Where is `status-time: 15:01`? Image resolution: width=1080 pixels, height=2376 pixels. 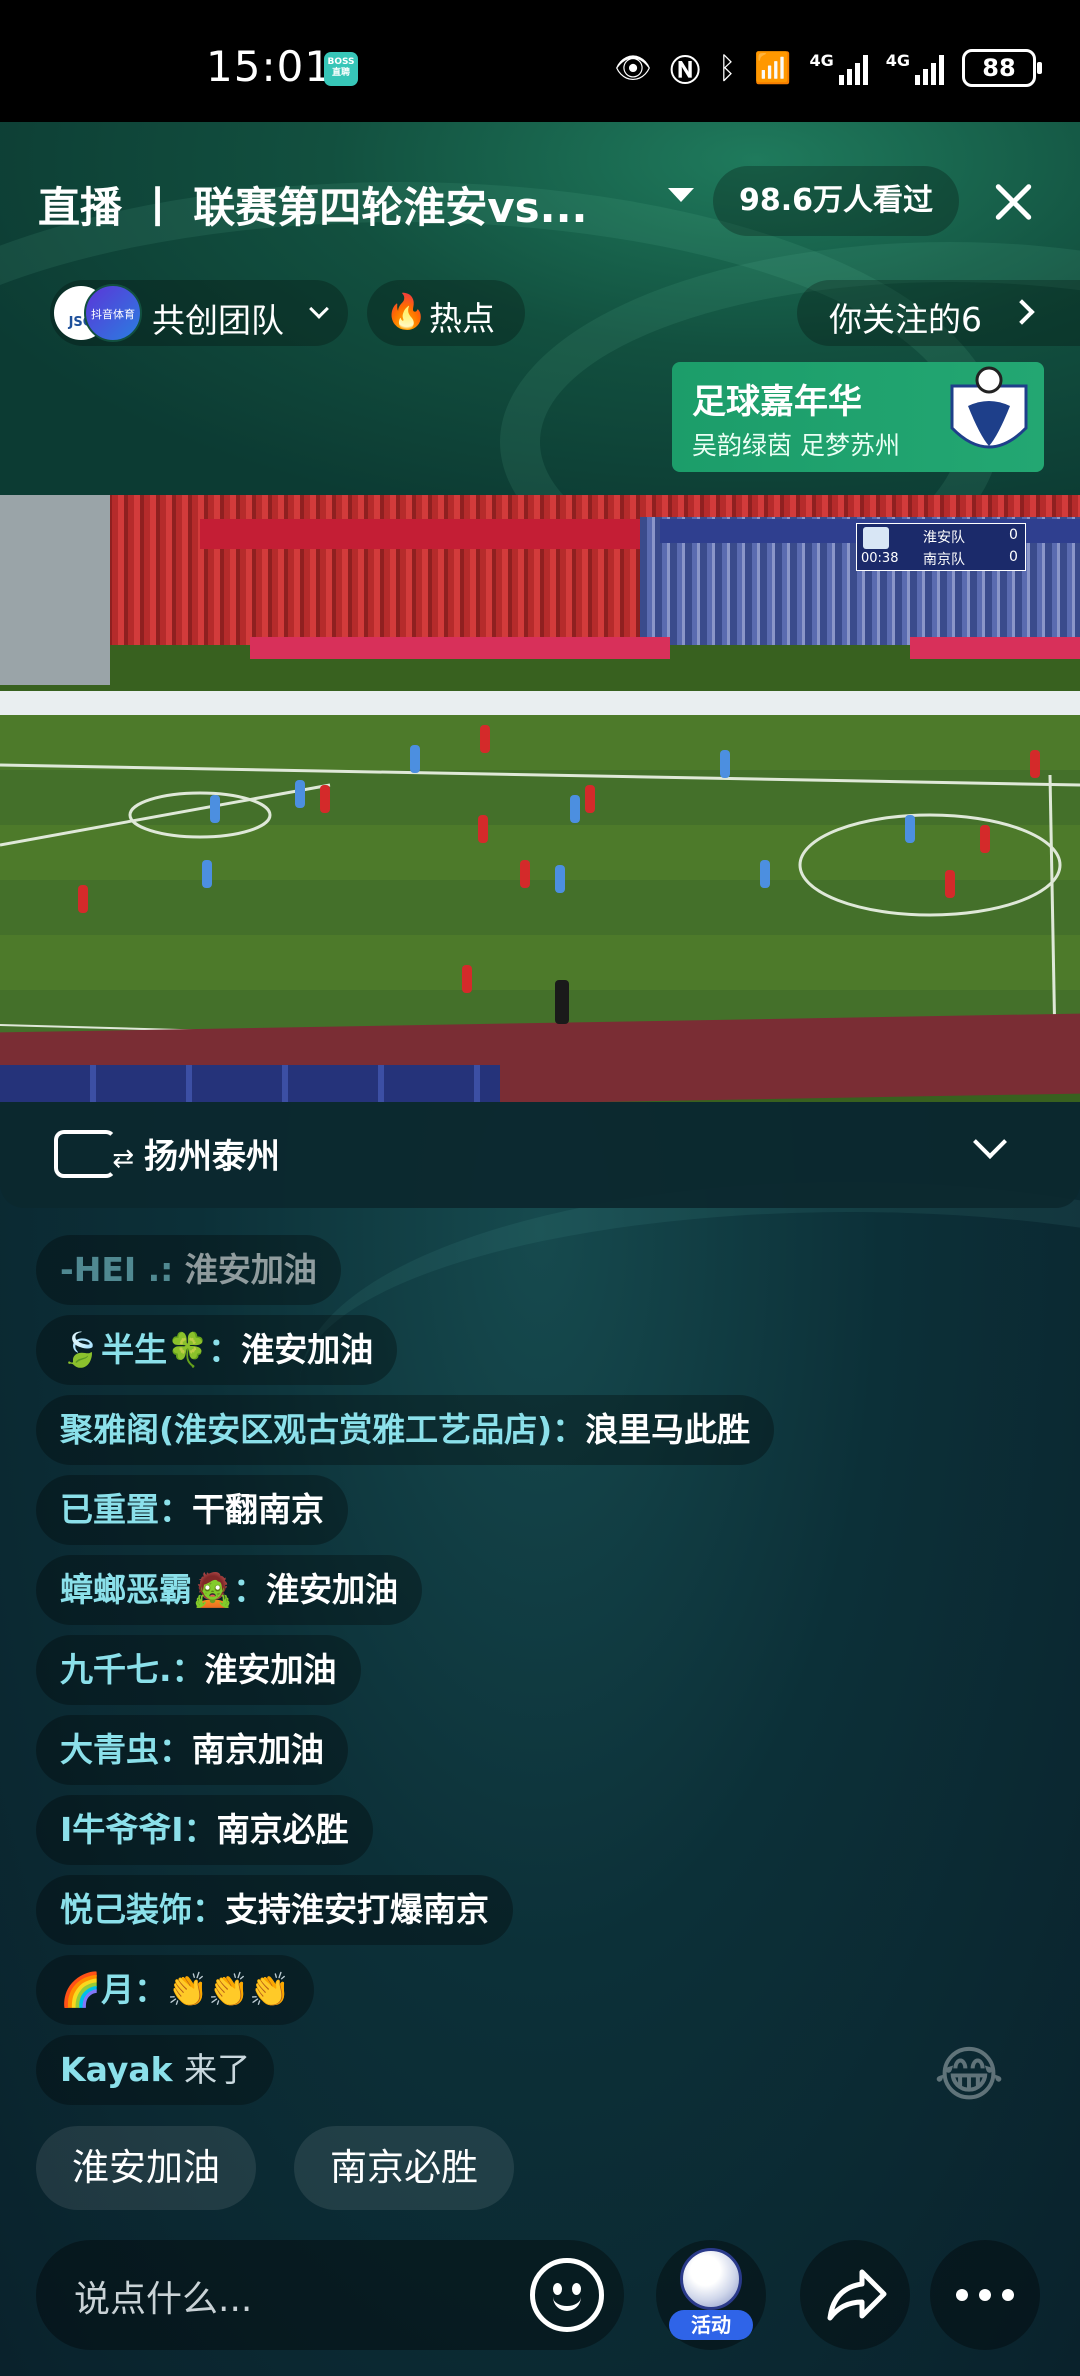
status-time: 15:01 is located at coordinates (269, 66).